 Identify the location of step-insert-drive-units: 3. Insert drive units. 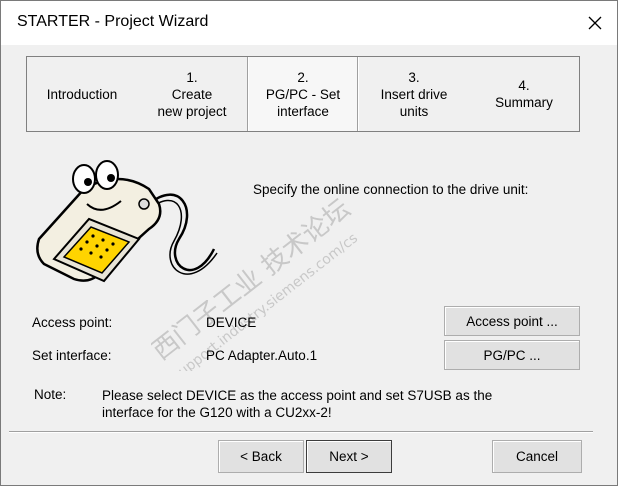
(414, 94).